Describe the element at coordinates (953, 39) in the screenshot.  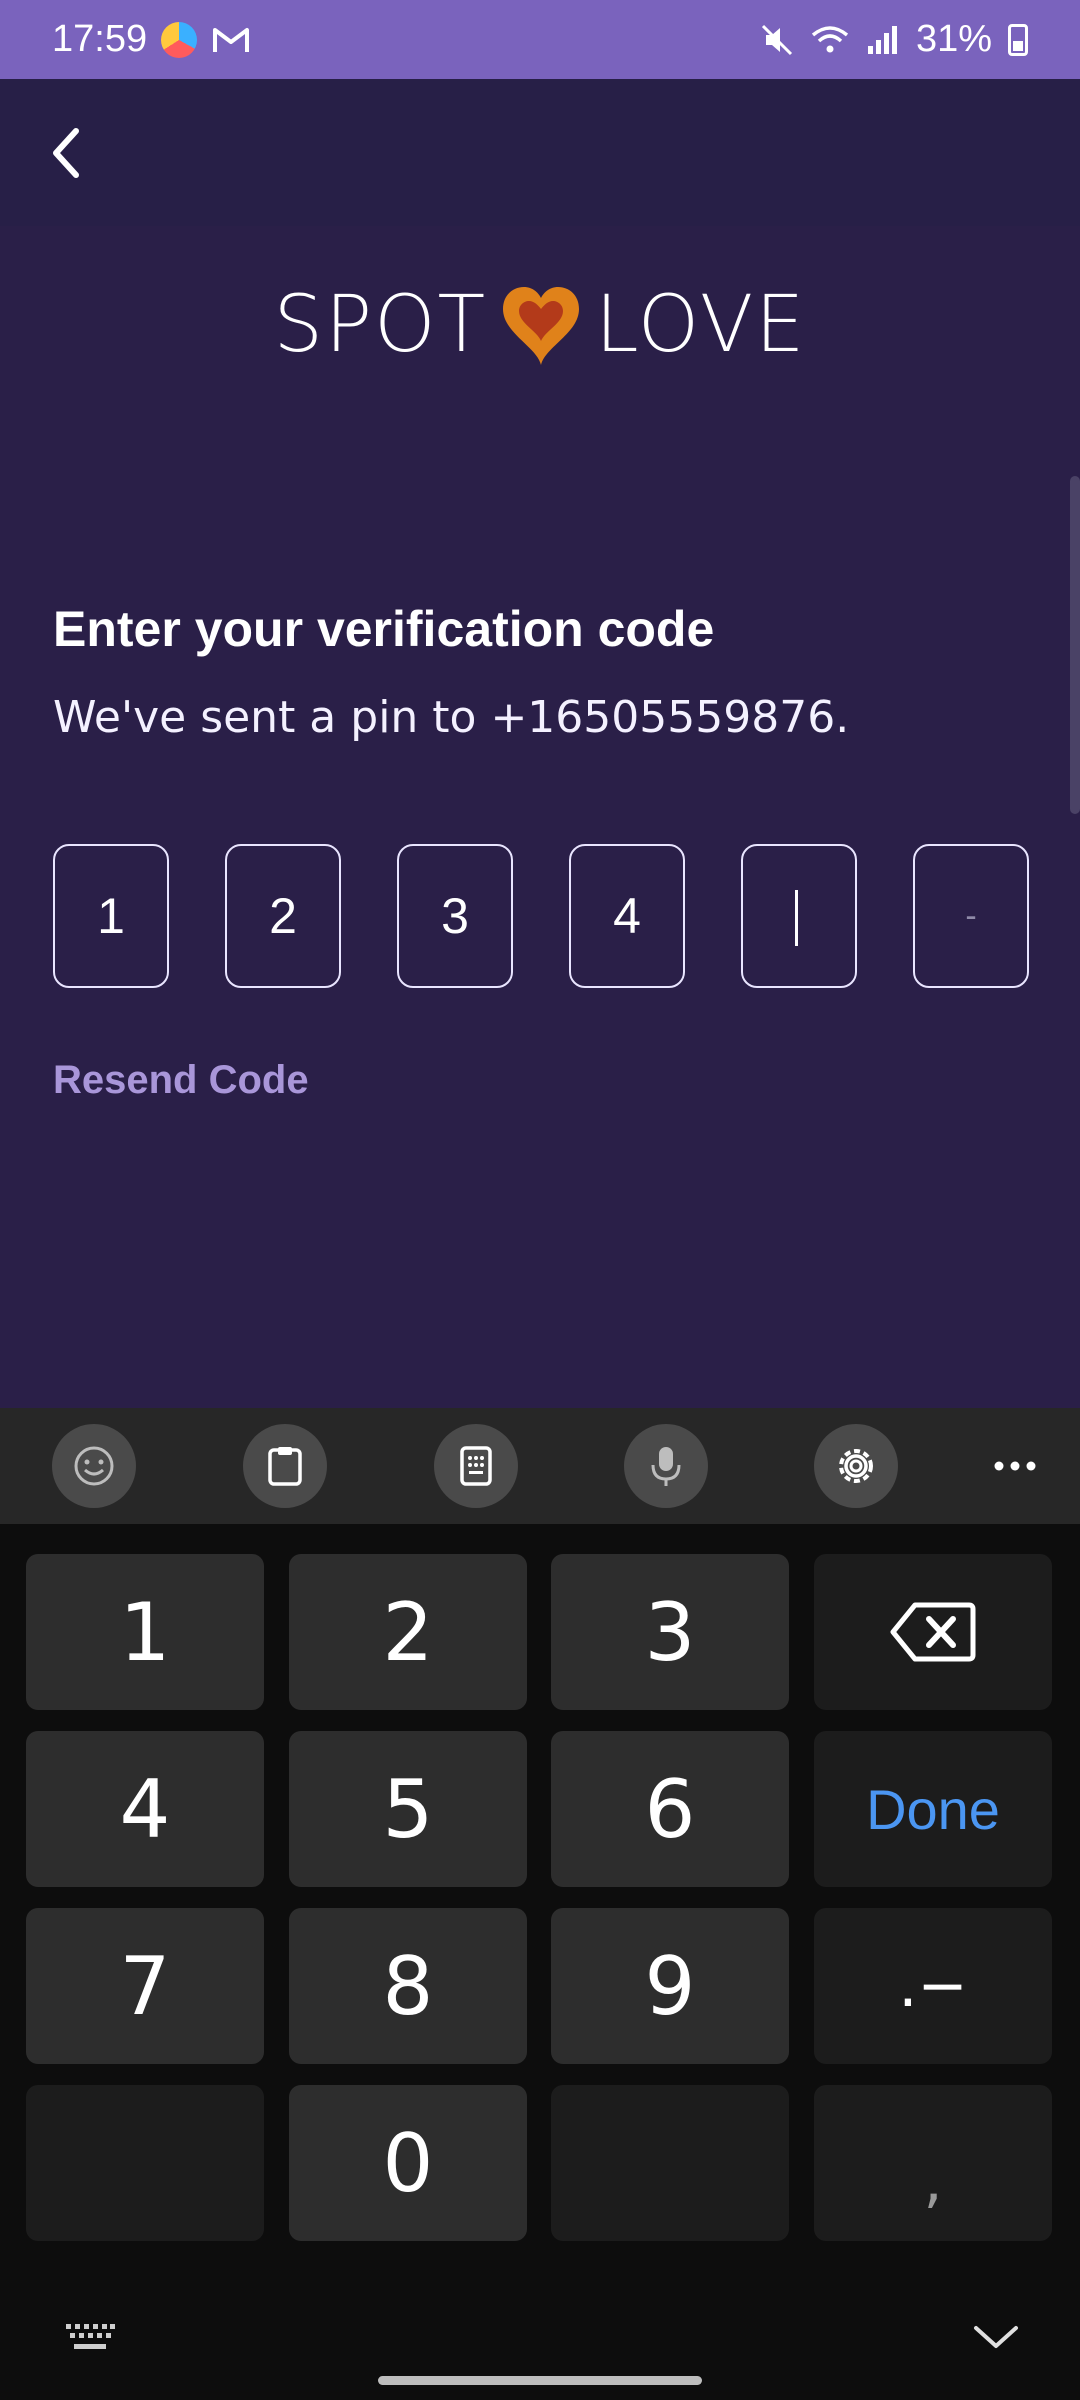
I see `battery-percent: 31%` at that location.